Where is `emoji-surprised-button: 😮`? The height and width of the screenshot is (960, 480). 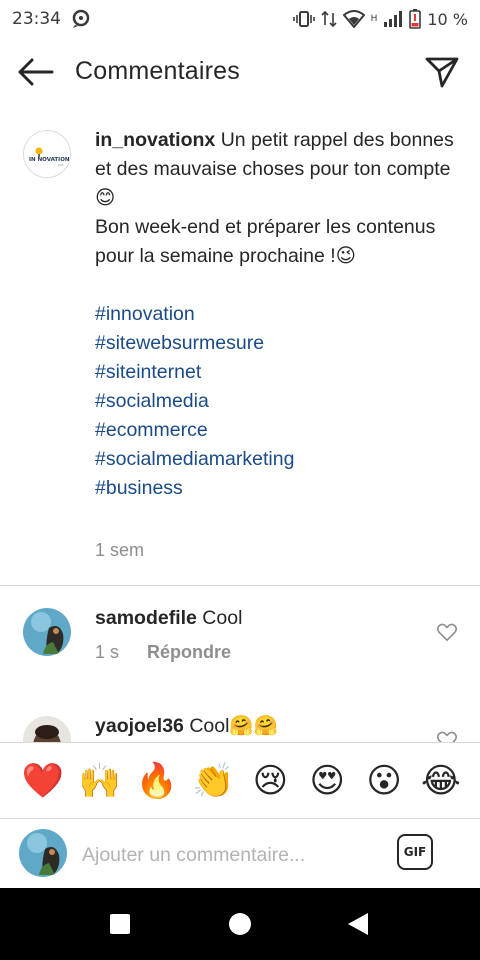 emoji-surprised-button: 😮 is located at coordinates (384, 781).